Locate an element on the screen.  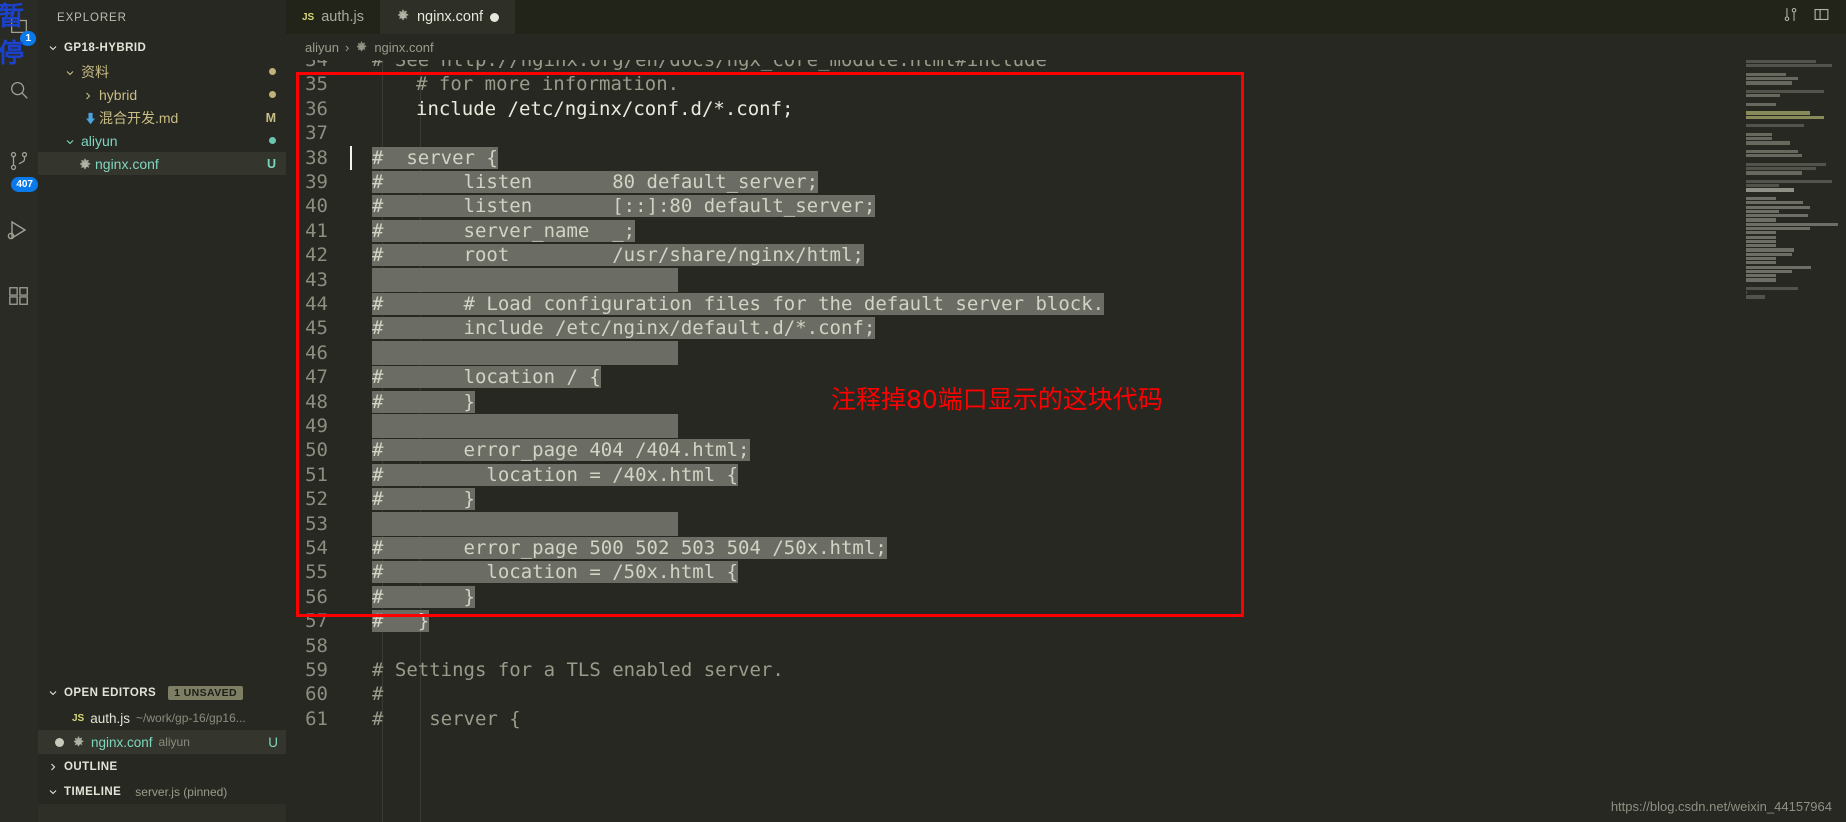
open-editors-label: OPEN EDITORS is located at coordinates (110, 693).